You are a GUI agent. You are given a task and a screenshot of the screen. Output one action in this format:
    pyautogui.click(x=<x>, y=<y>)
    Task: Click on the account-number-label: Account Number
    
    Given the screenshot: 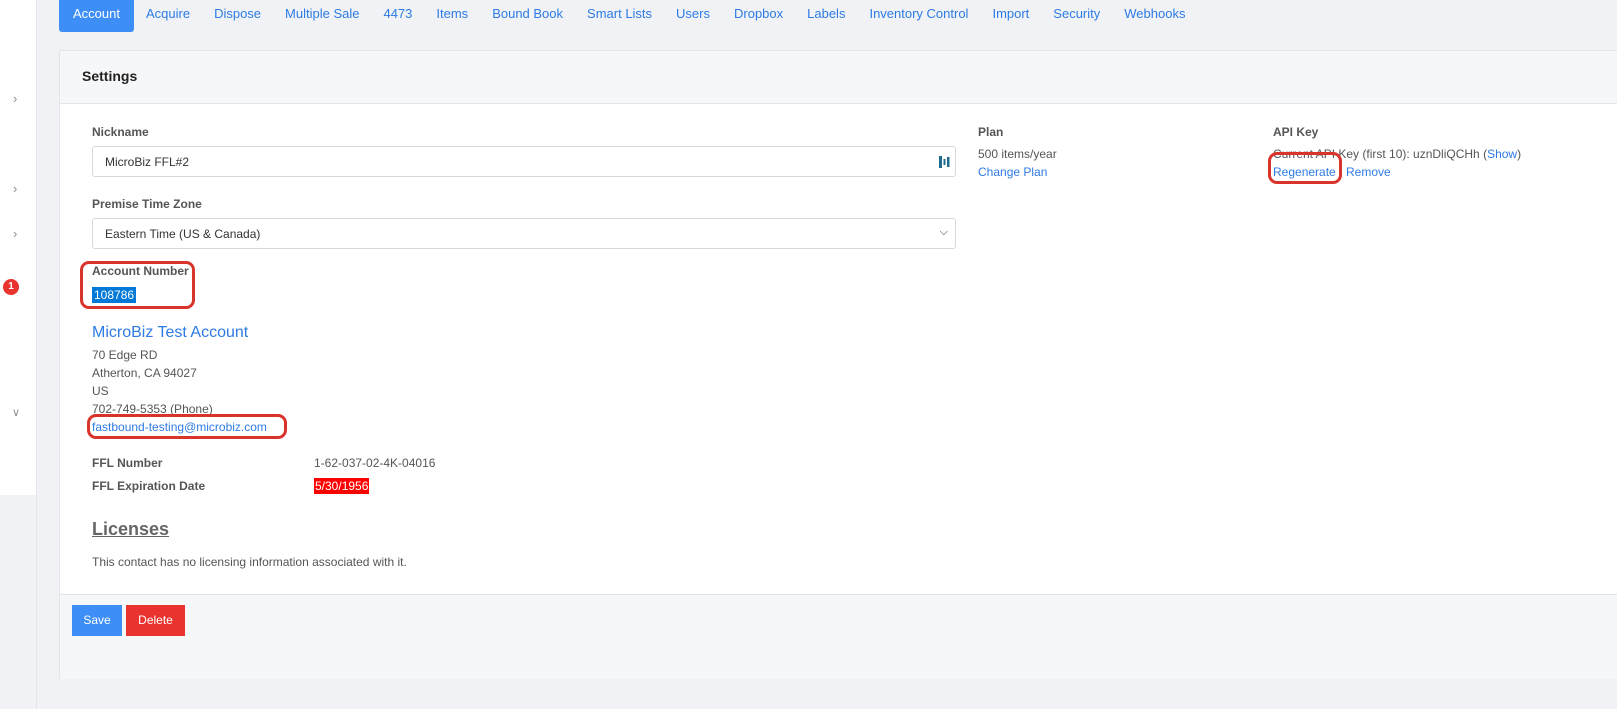 What is the action you would take?
    pyautogui.click(x=140, y=271)
    